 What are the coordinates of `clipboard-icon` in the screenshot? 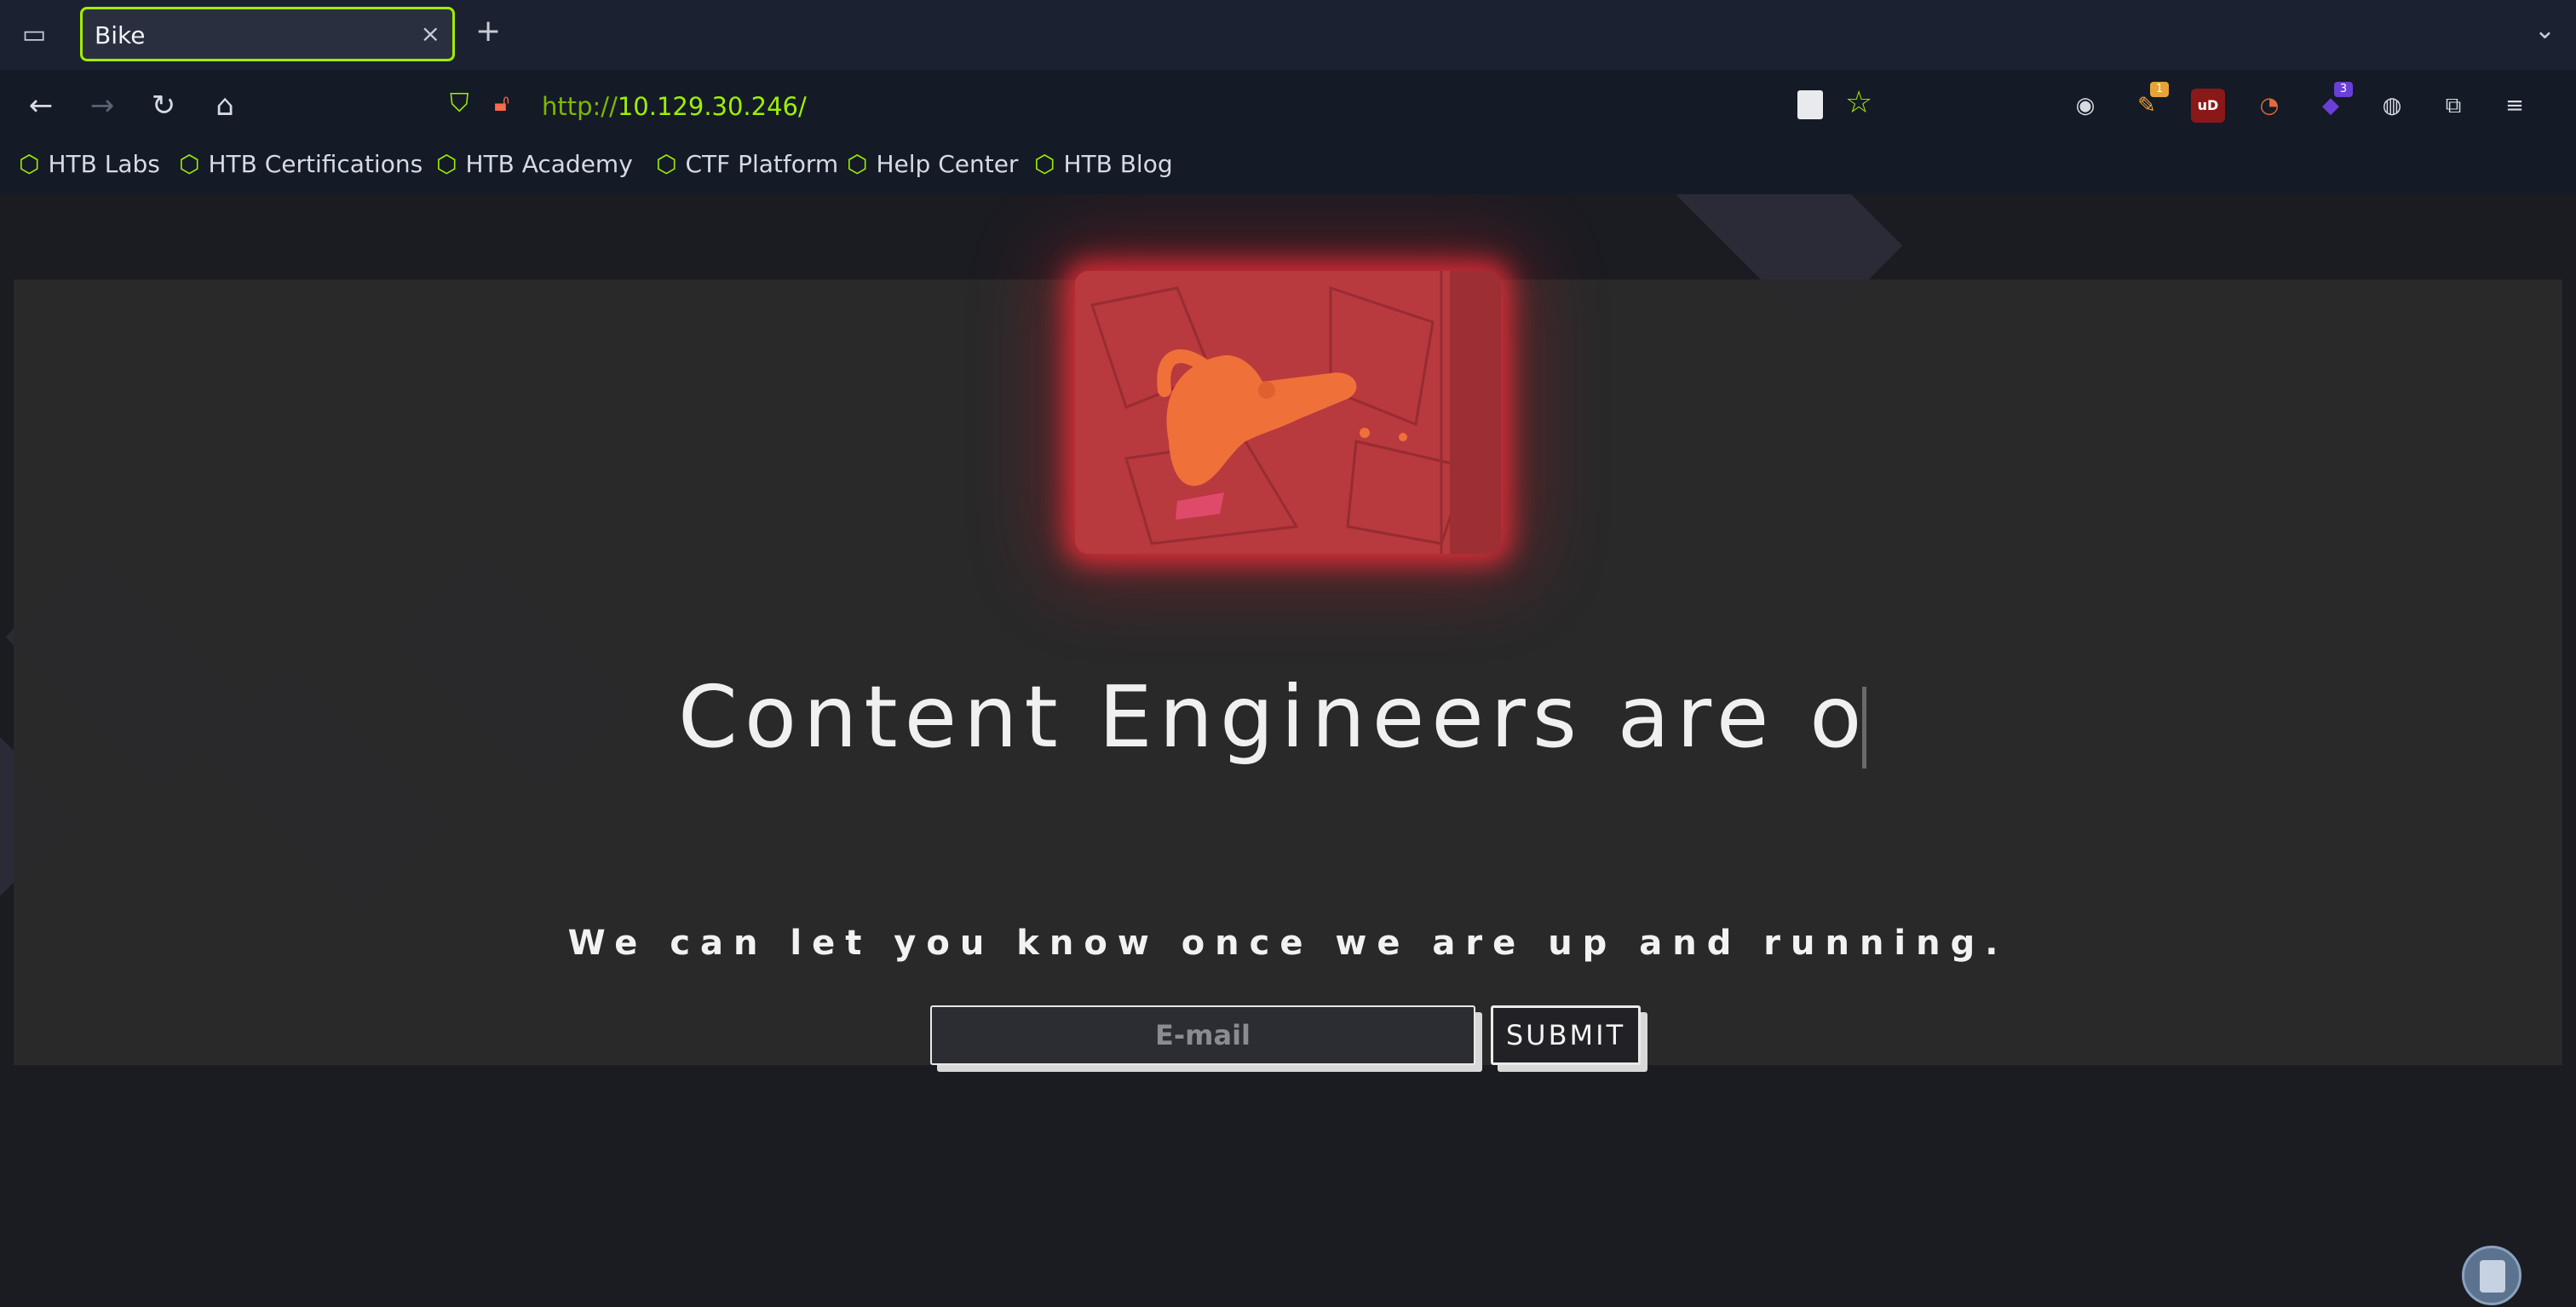 It's located at (2491, 1276).